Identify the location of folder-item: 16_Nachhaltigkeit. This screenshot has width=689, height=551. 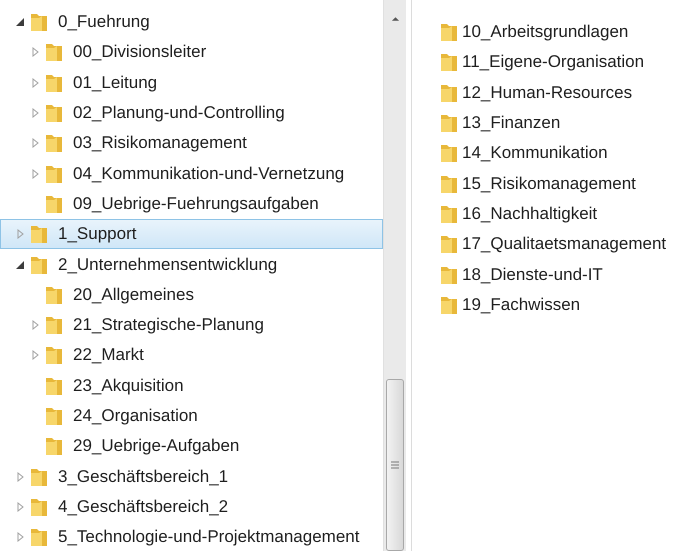
(564, 214).